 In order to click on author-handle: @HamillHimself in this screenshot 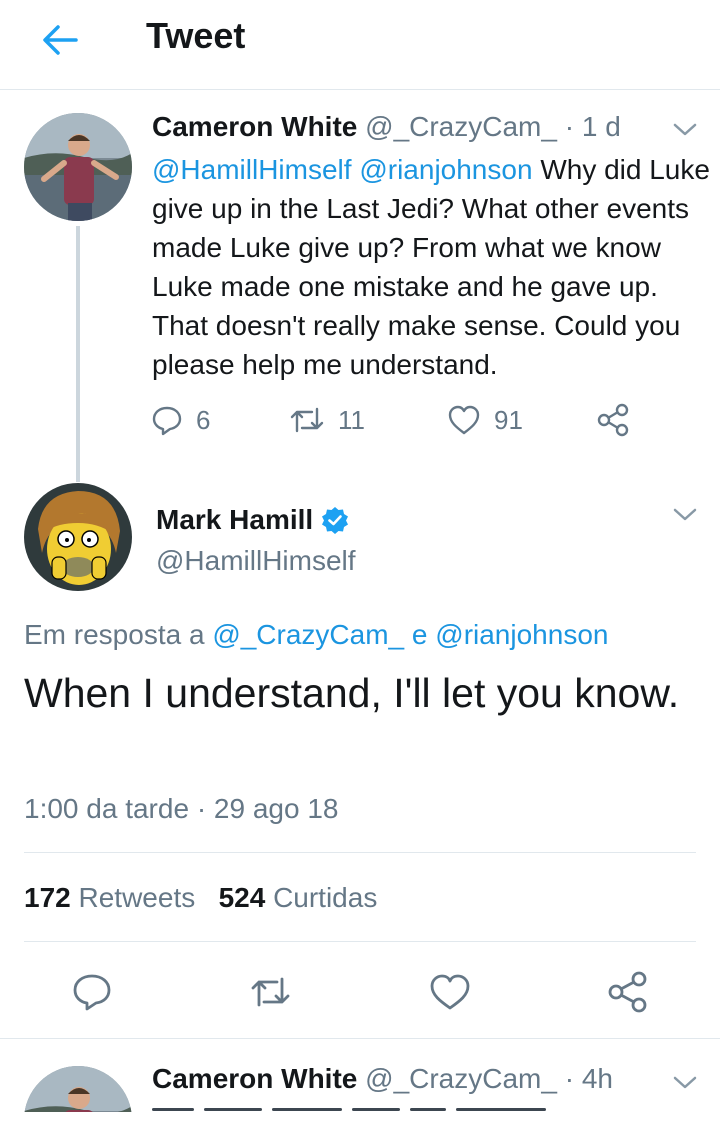, I will do `click(256, 561)`.